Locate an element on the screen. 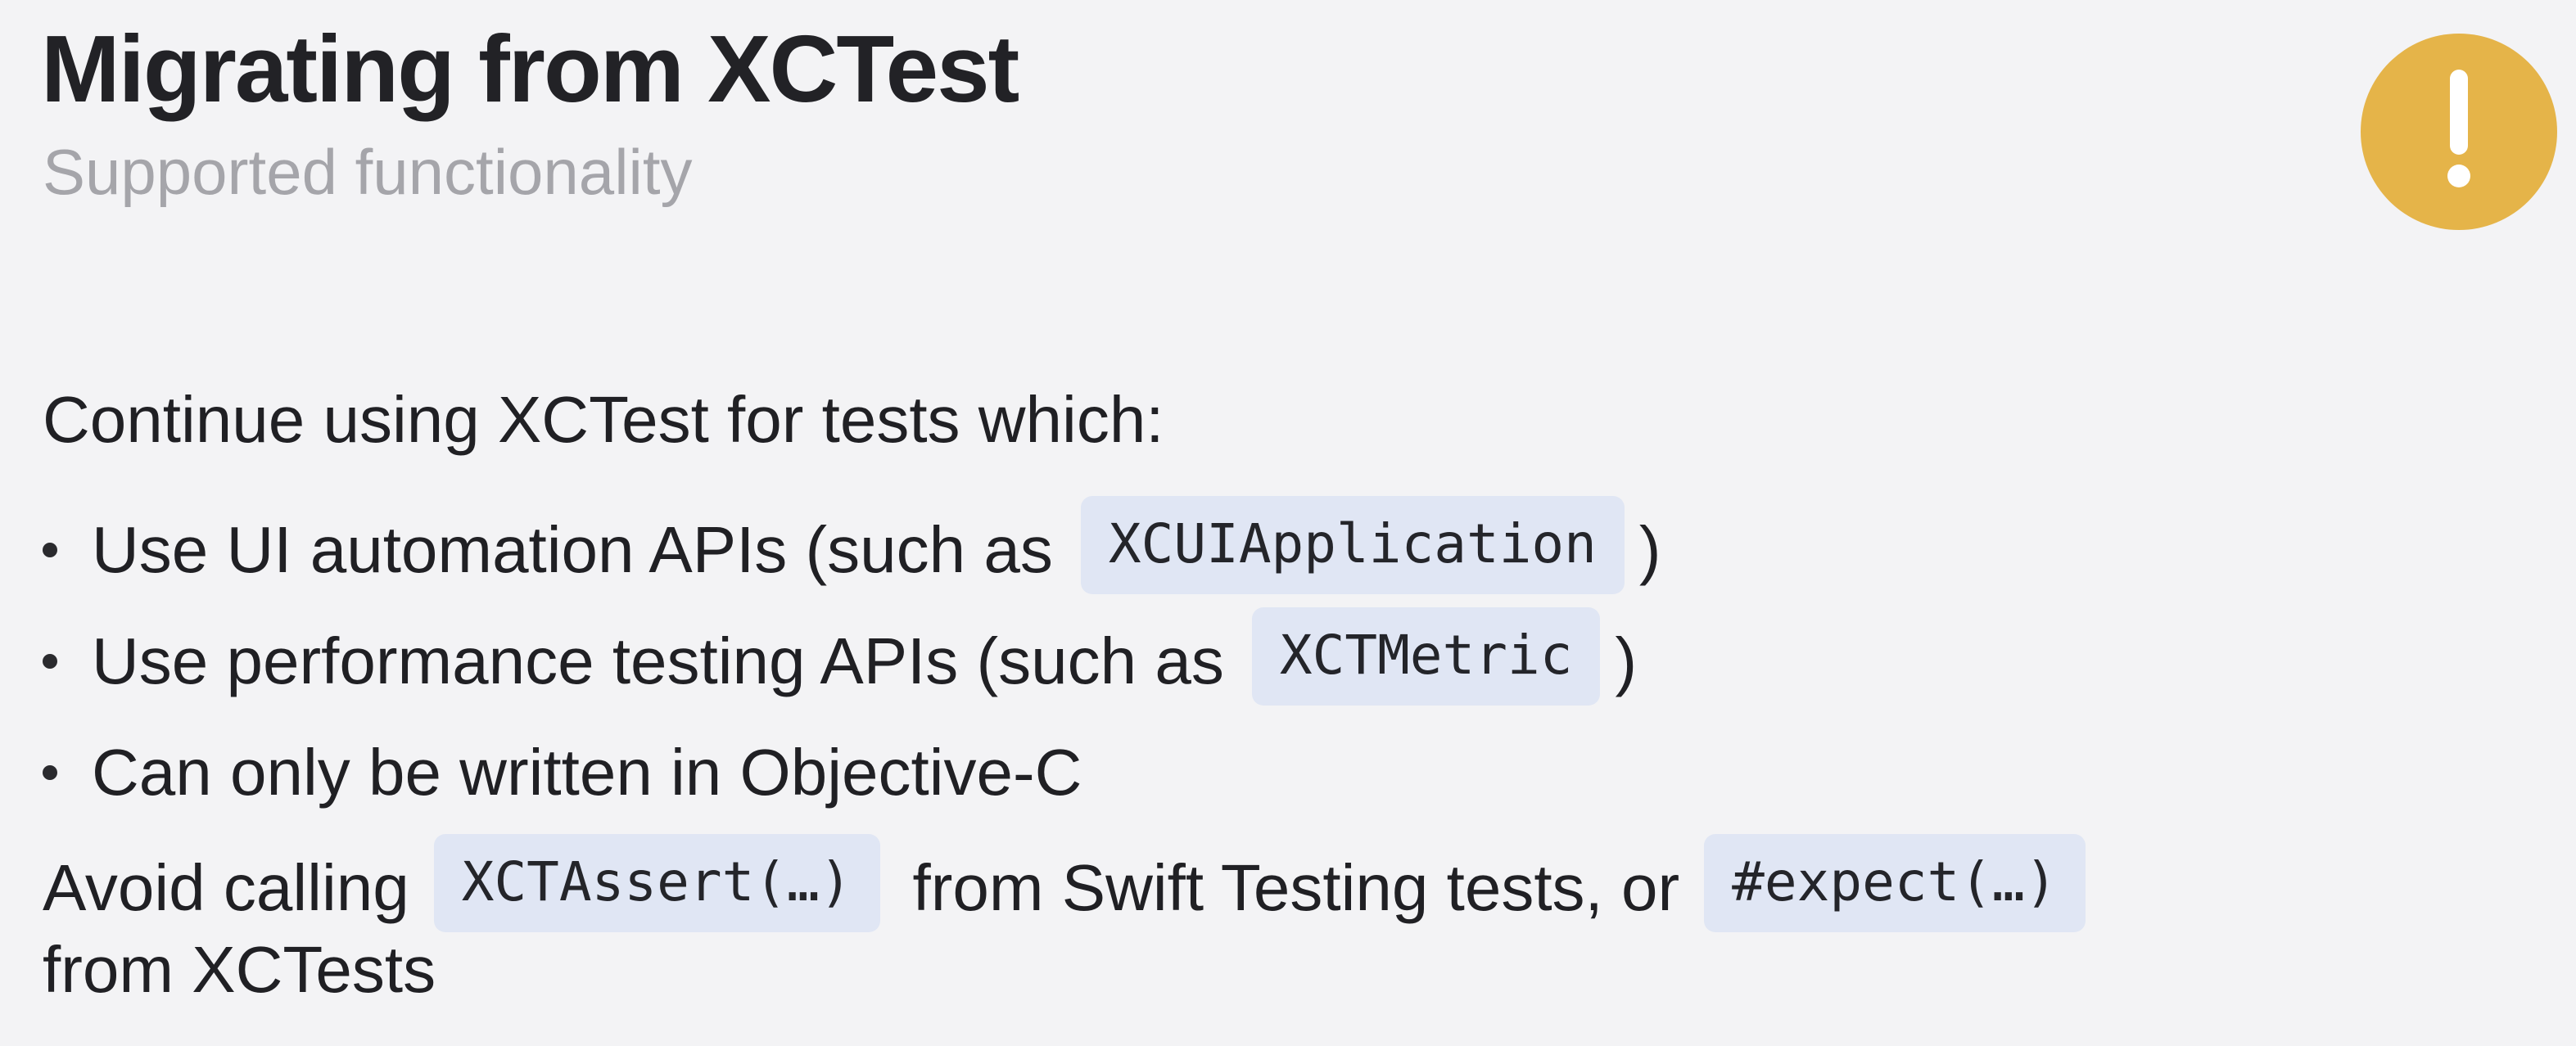 This screenshot has width=2576, height=1046. list-item: Can only be written in Objective-C is located at coordinates (852, 772).